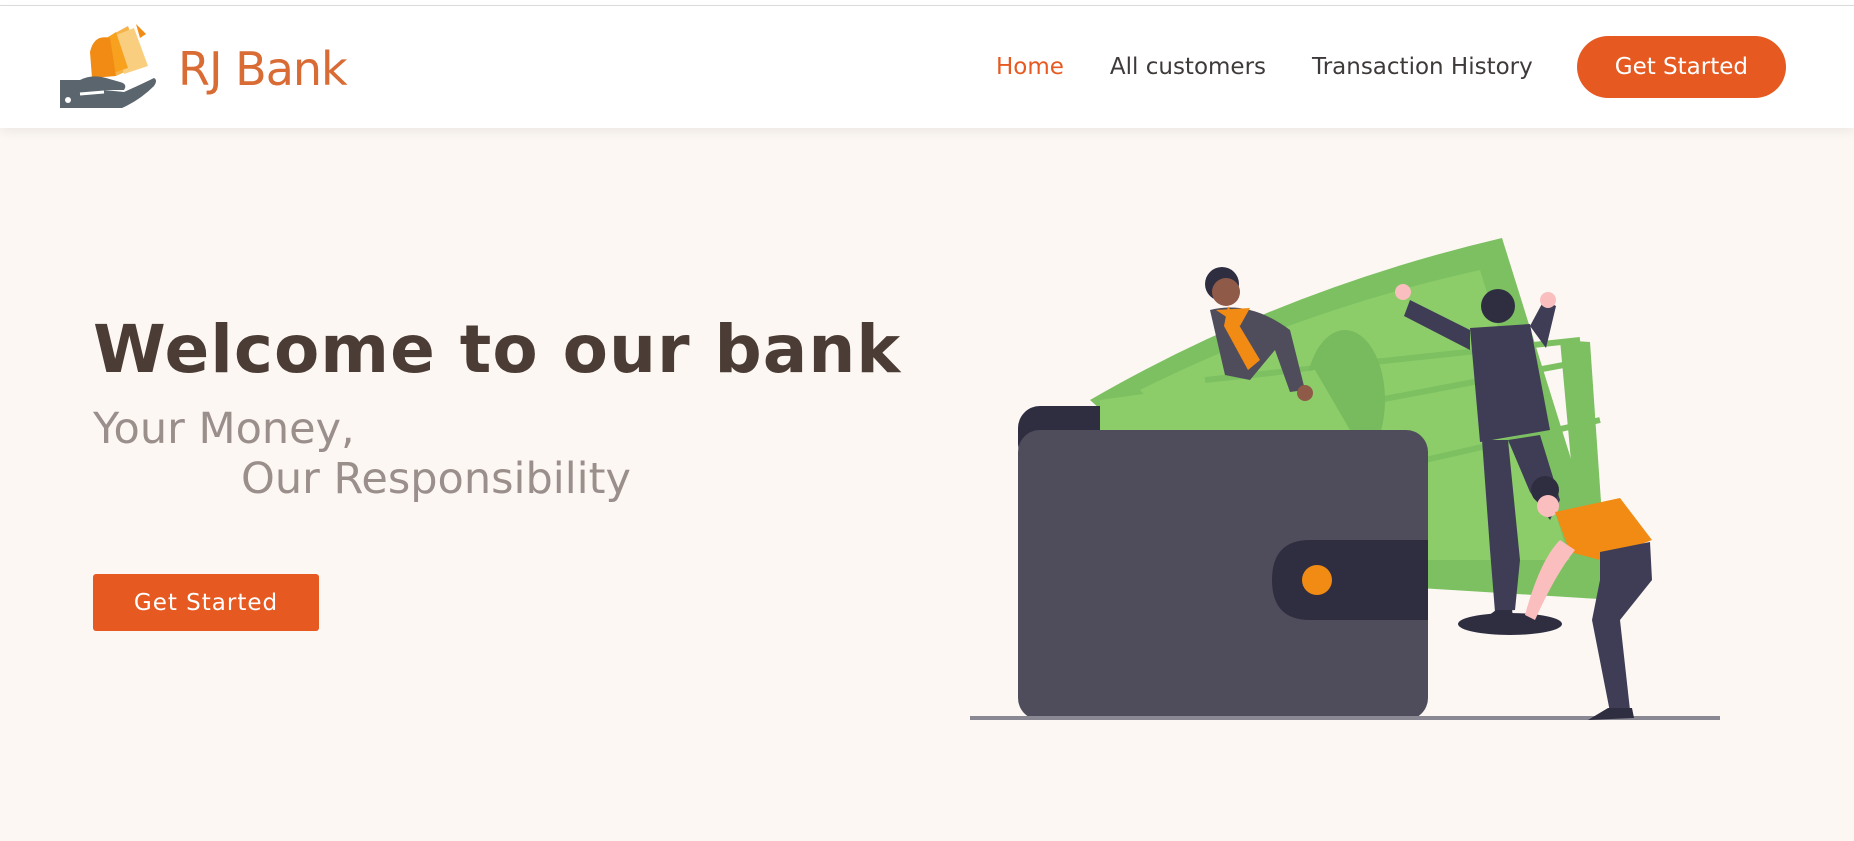 The height and width of the screenshot is (841, 1854). I want to click on hand-holding-money-icon, so click(108, 69).